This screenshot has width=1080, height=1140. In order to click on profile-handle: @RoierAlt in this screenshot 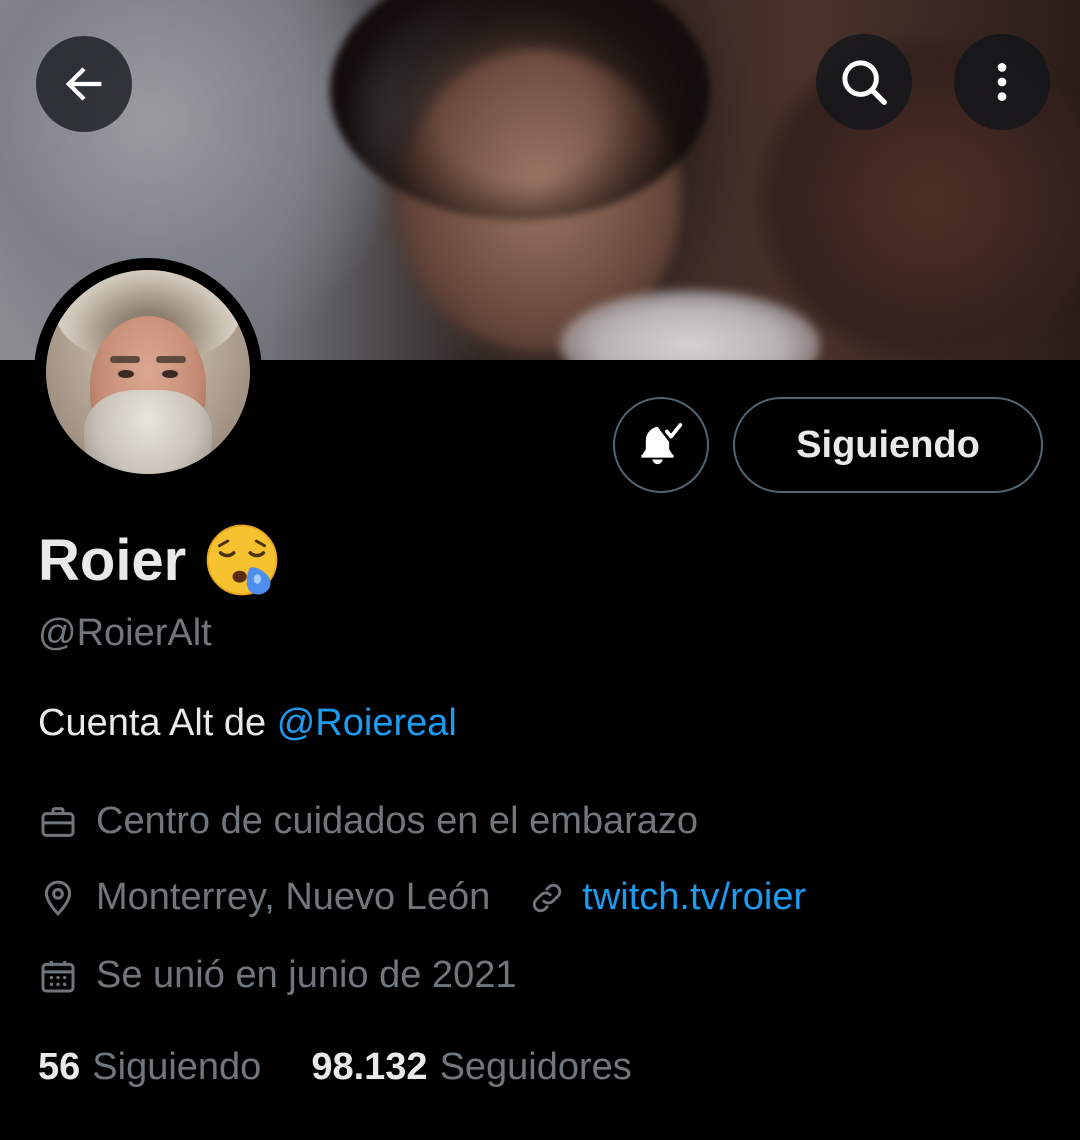, I will do `click(125, 633)`.